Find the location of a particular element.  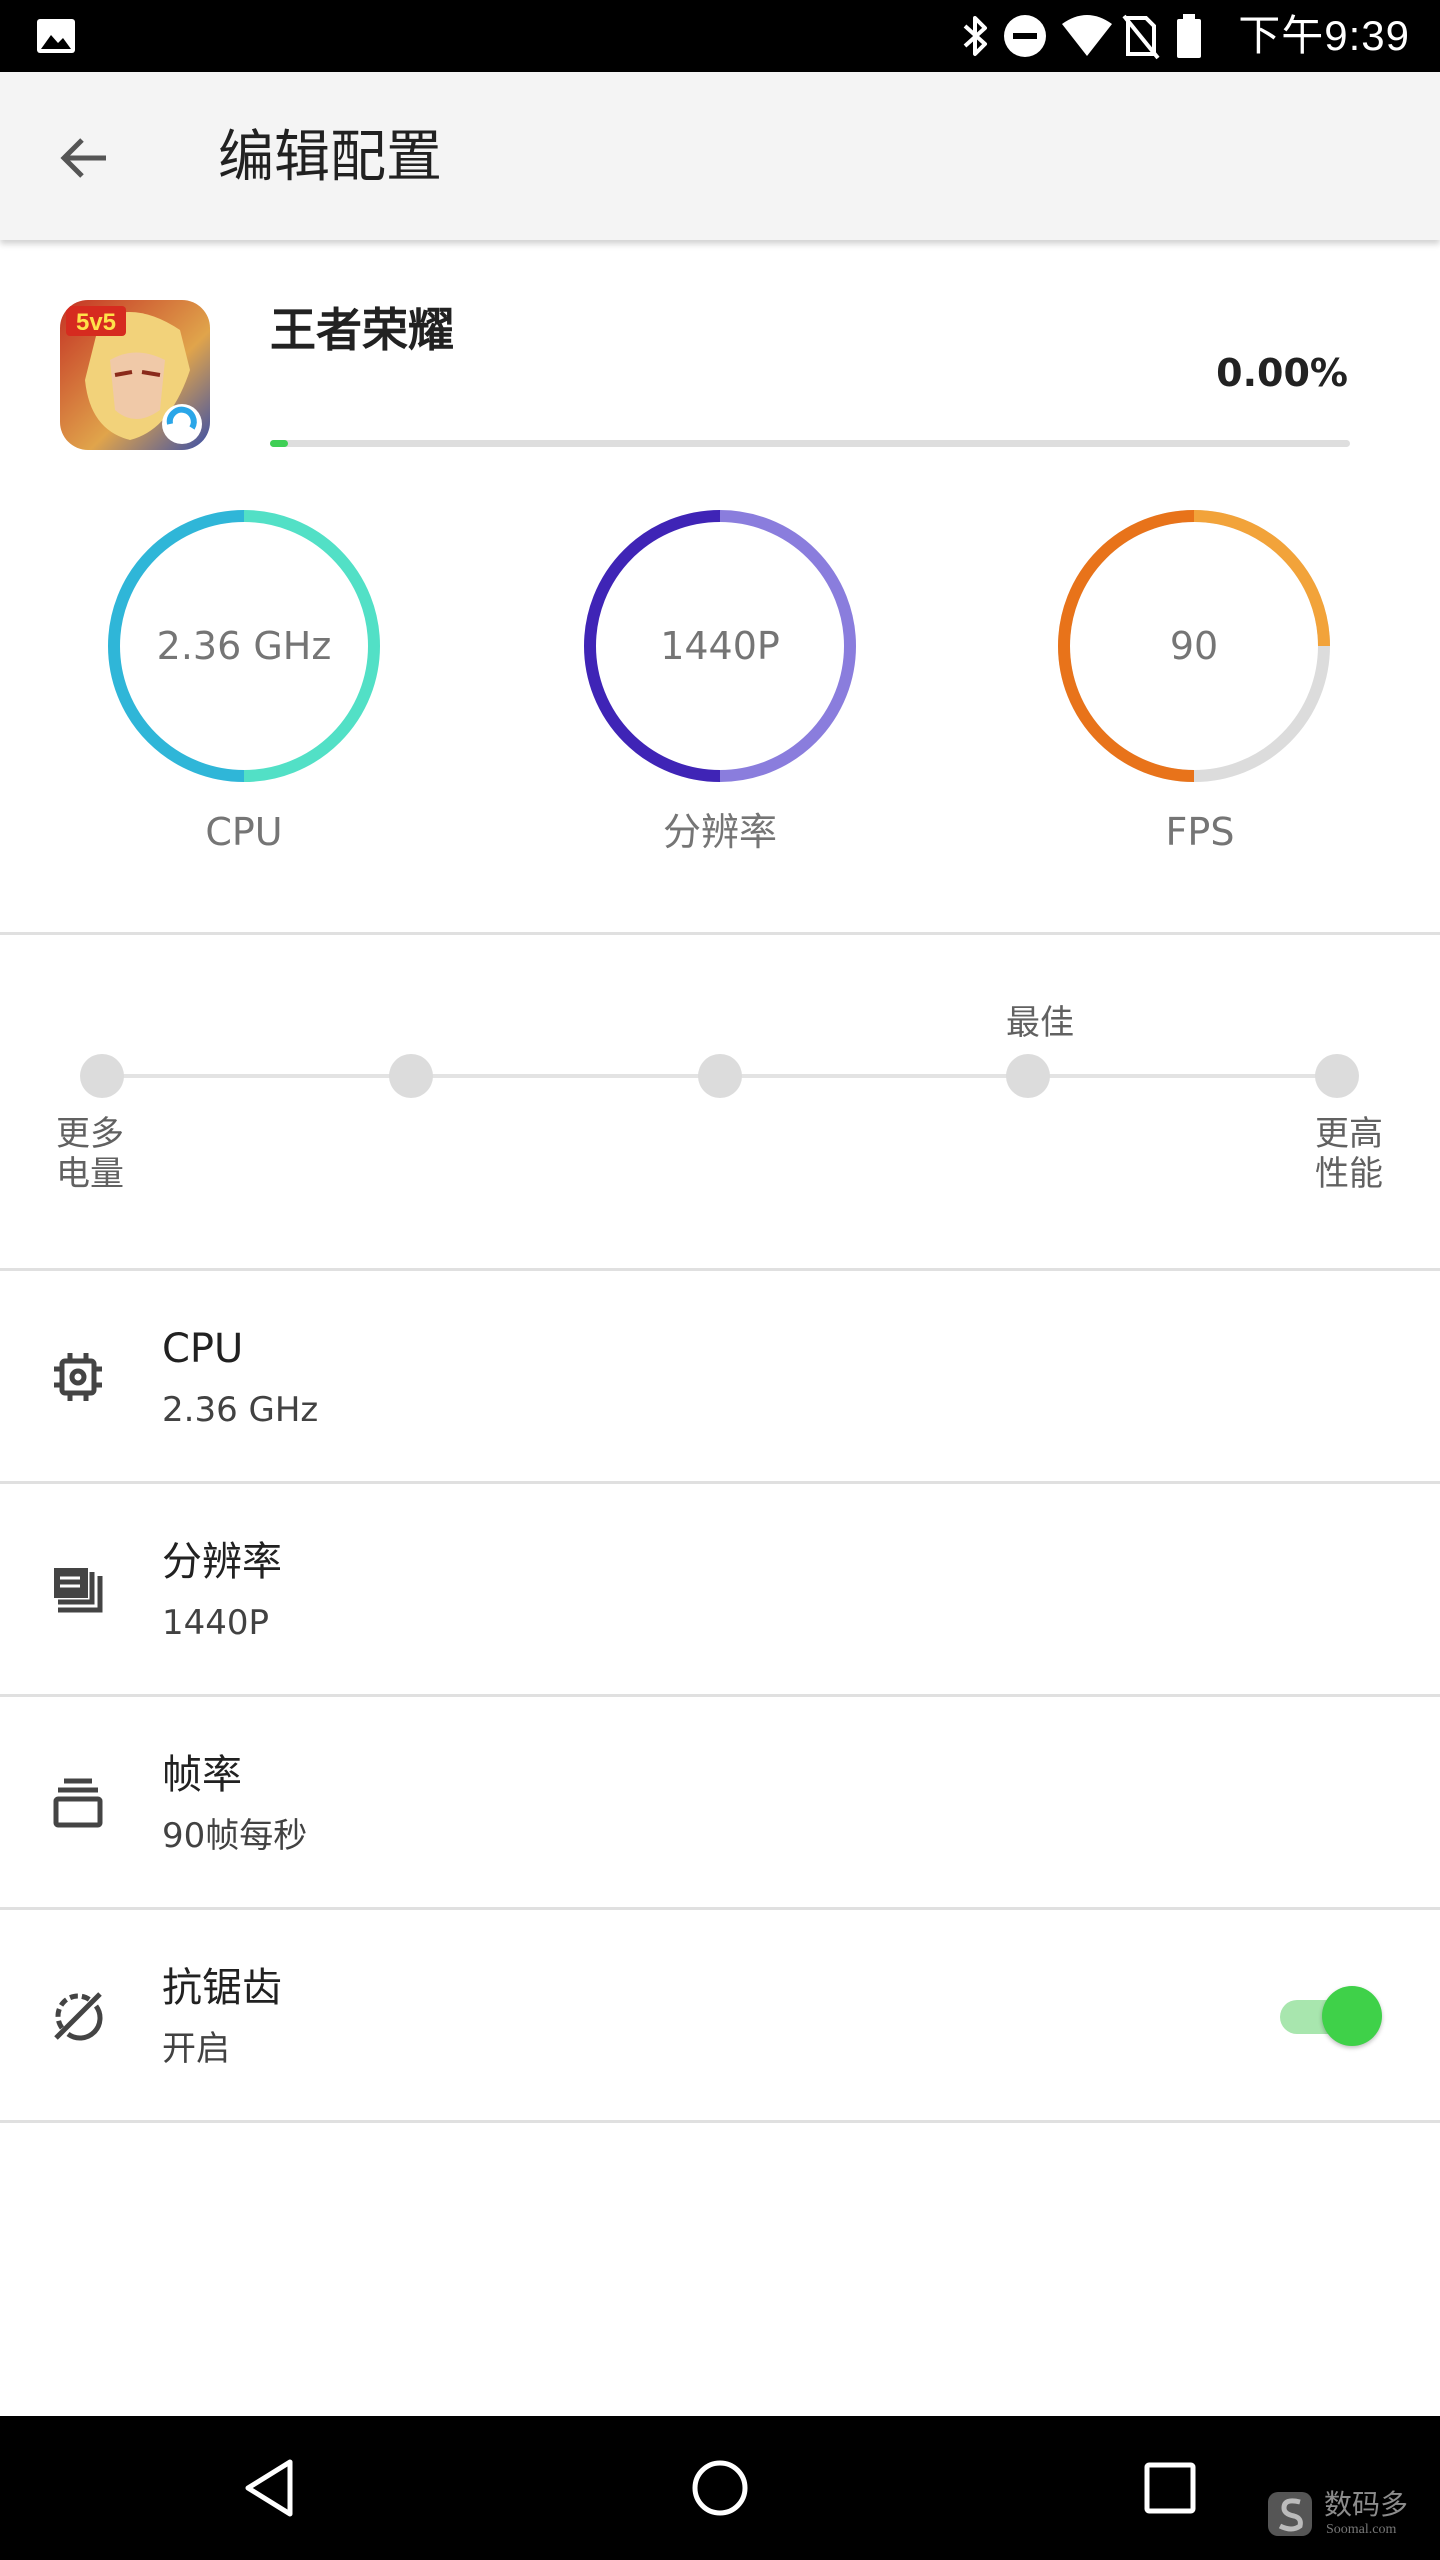

setting-row-framerate: 帧率 90帧每秒 is located at coordinates (720, 1803).